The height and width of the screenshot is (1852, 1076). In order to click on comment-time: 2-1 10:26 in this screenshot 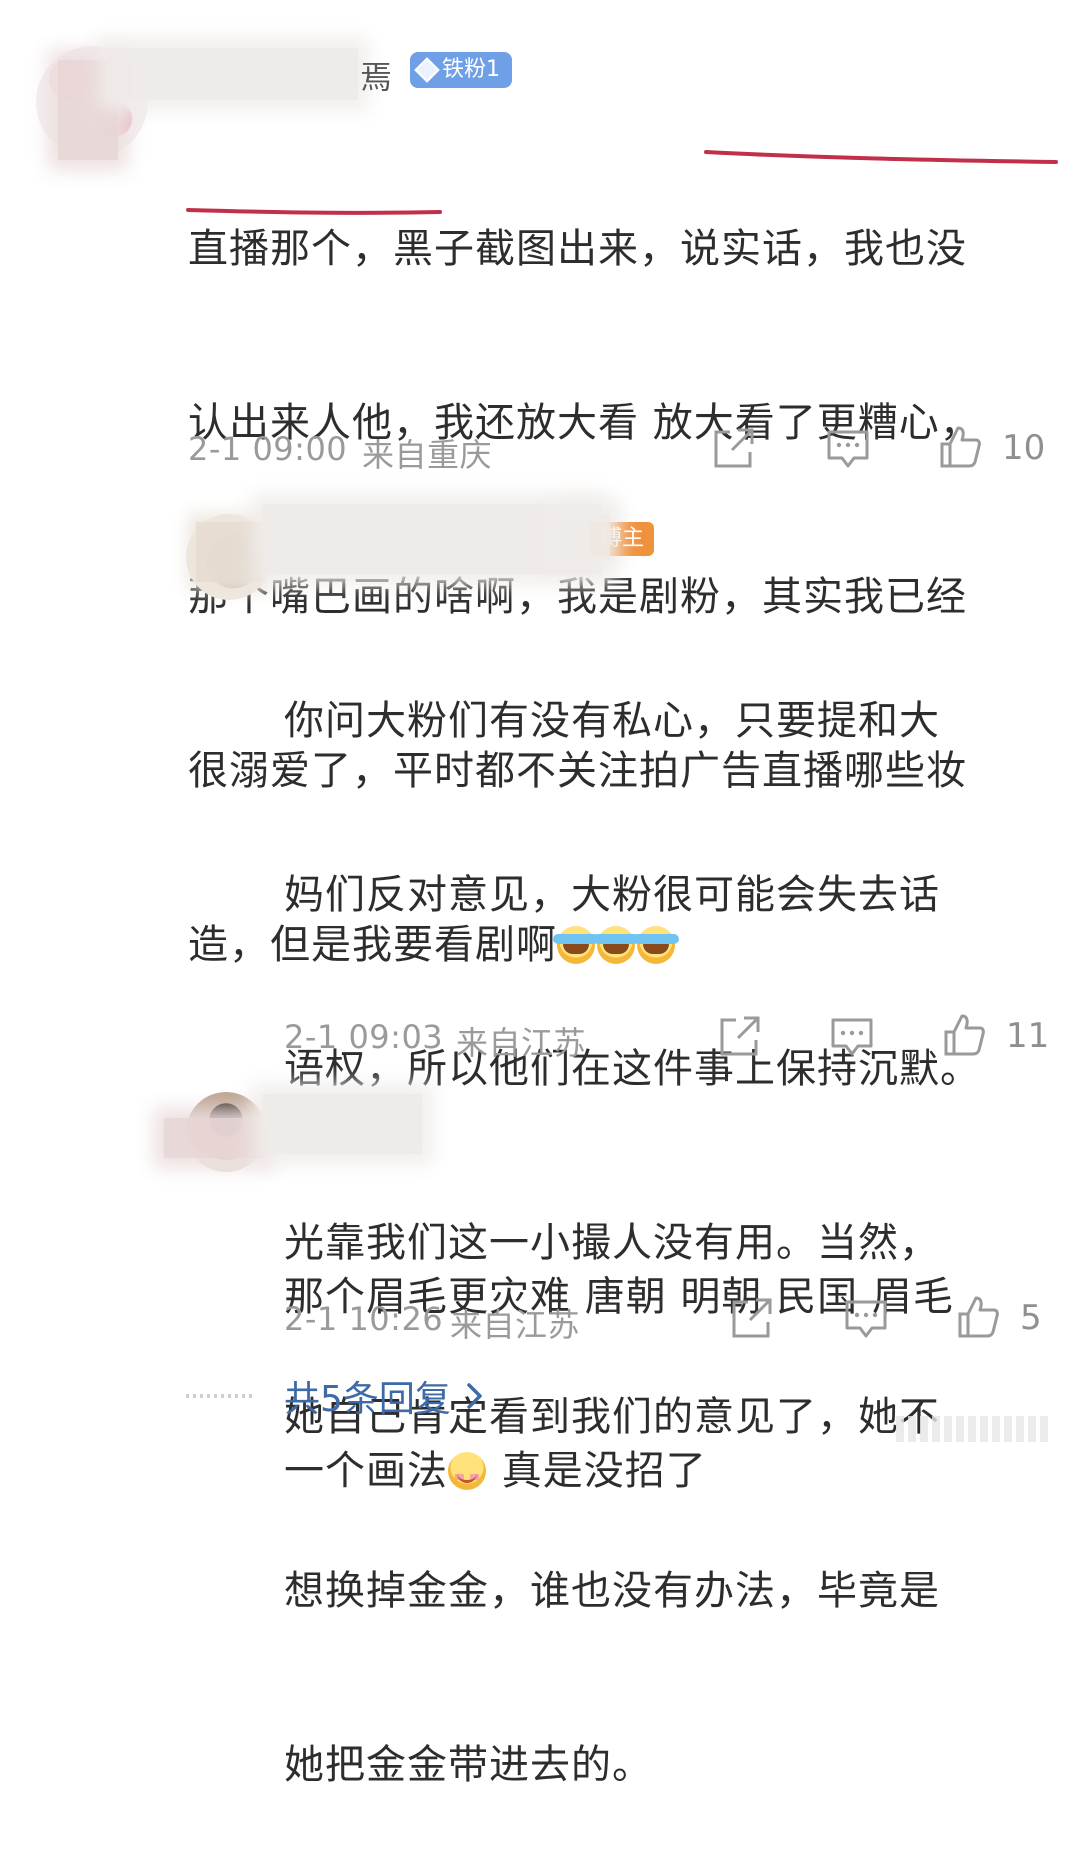, I will do `click(364, 1319)`.